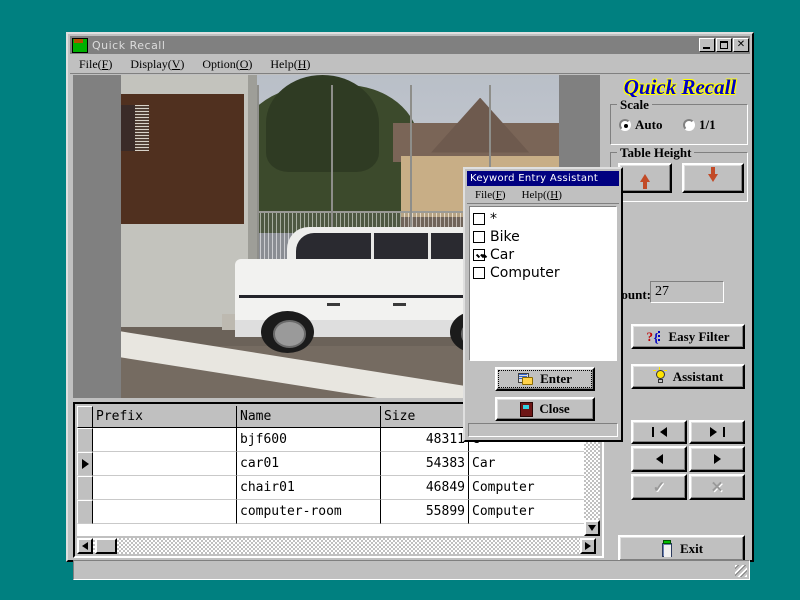 Image resolution: width=800 pixels, height=600 pixels. What do you see at coordinates (544, 219) in the screenshot?
I see `keyword-item-all: *` at bounding box center [544, 219].